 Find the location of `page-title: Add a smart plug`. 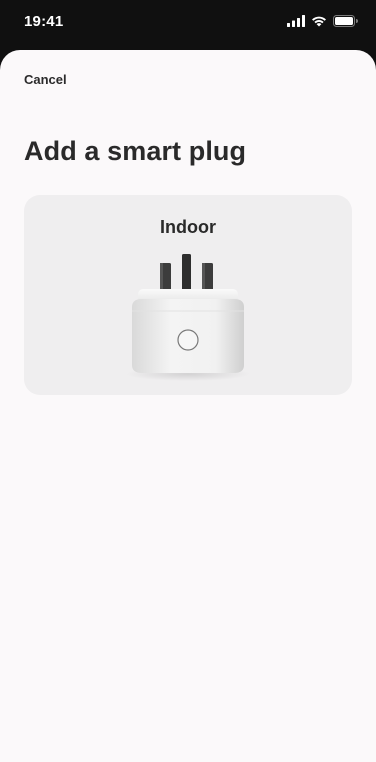

page-title: Add a smart plug is located at coordinates (135, 151).